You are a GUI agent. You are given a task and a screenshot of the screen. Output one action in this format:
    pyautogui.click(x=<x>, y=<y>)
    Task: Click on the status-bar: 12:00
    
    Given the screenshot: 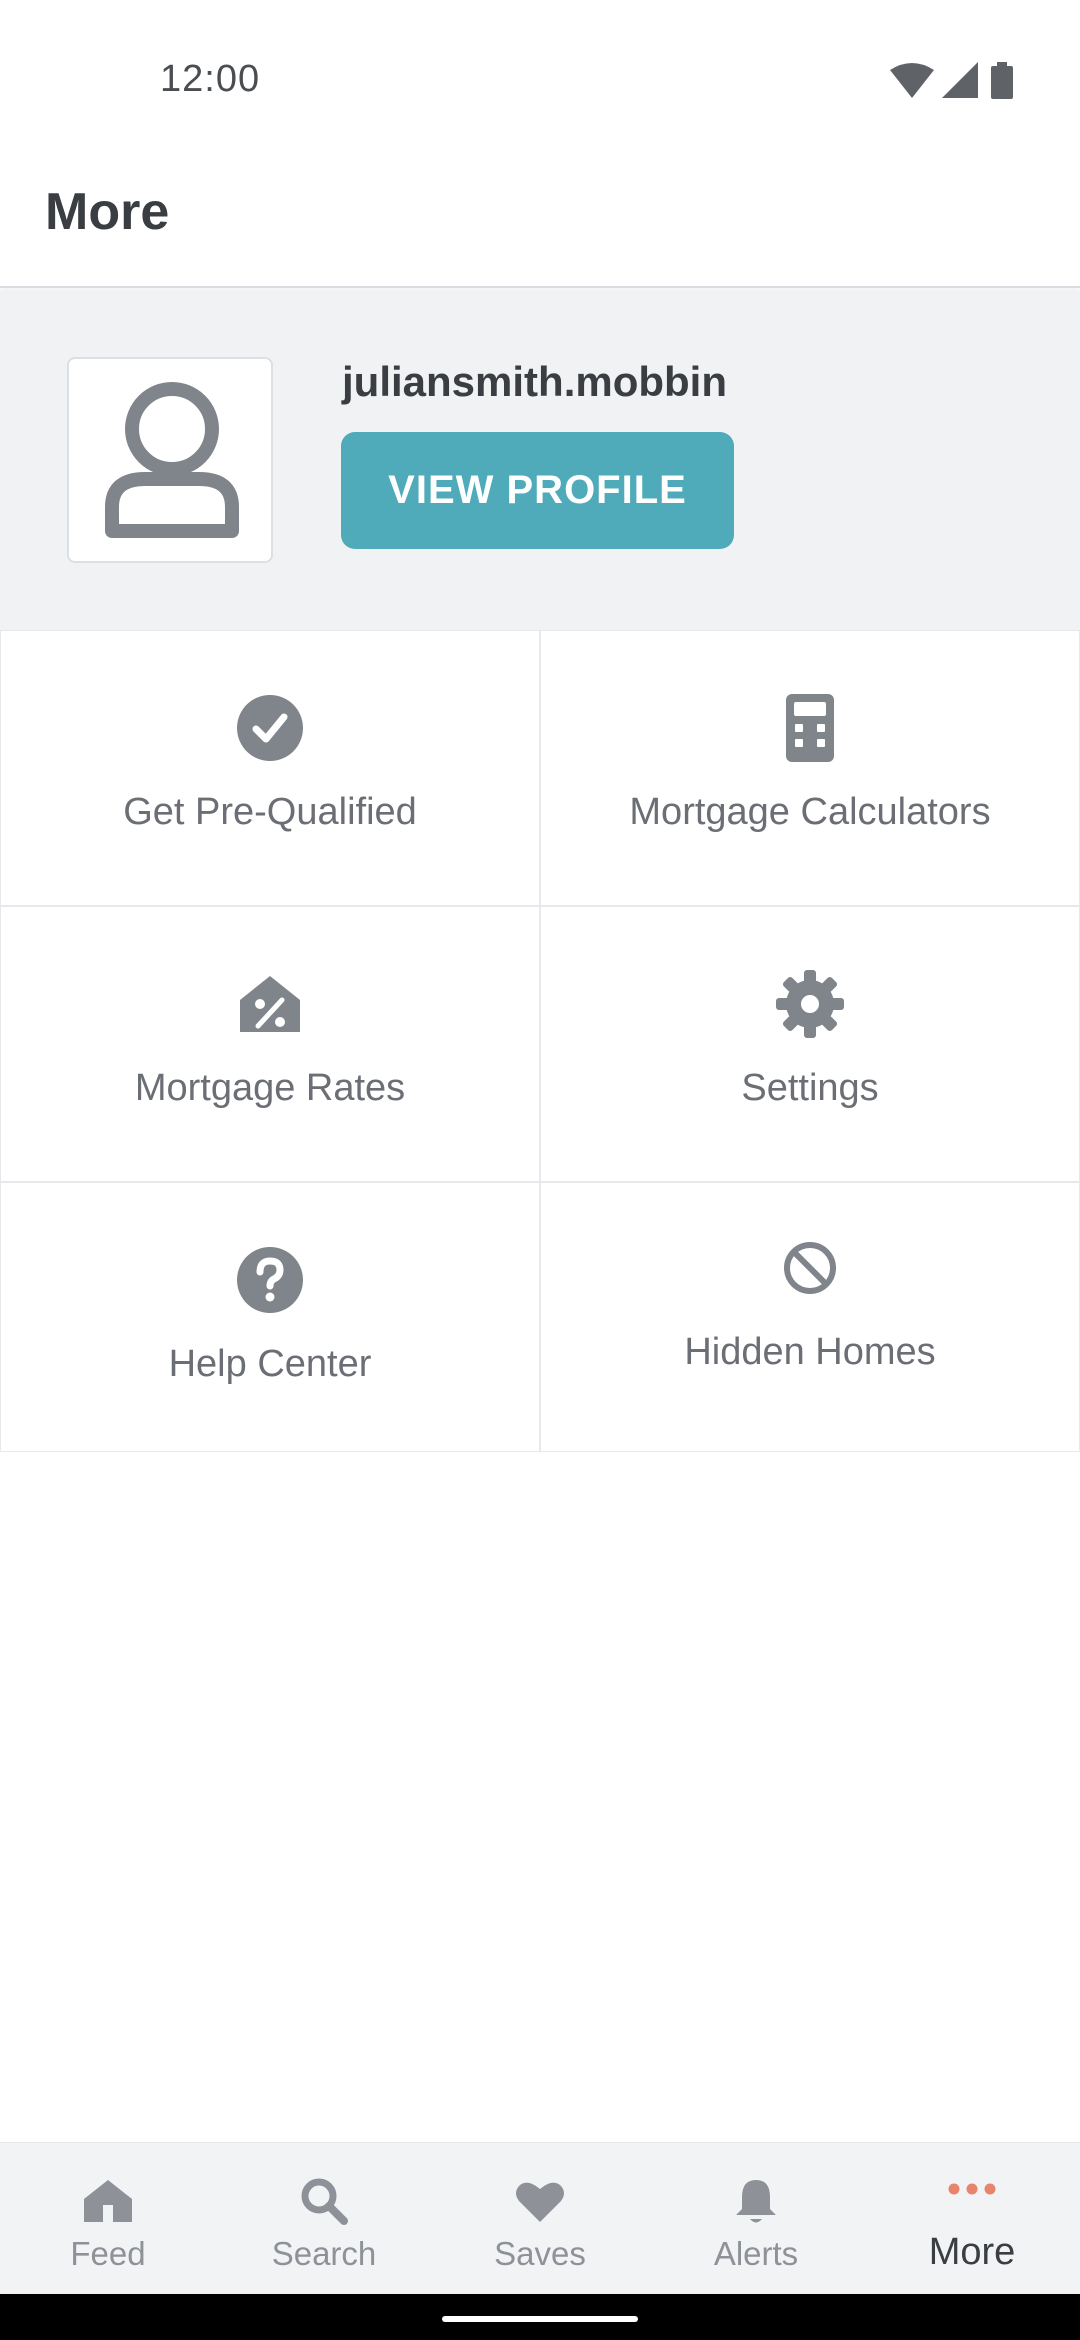 What is the action you would take?
    pyautogui.click(x=540, y=84)
    